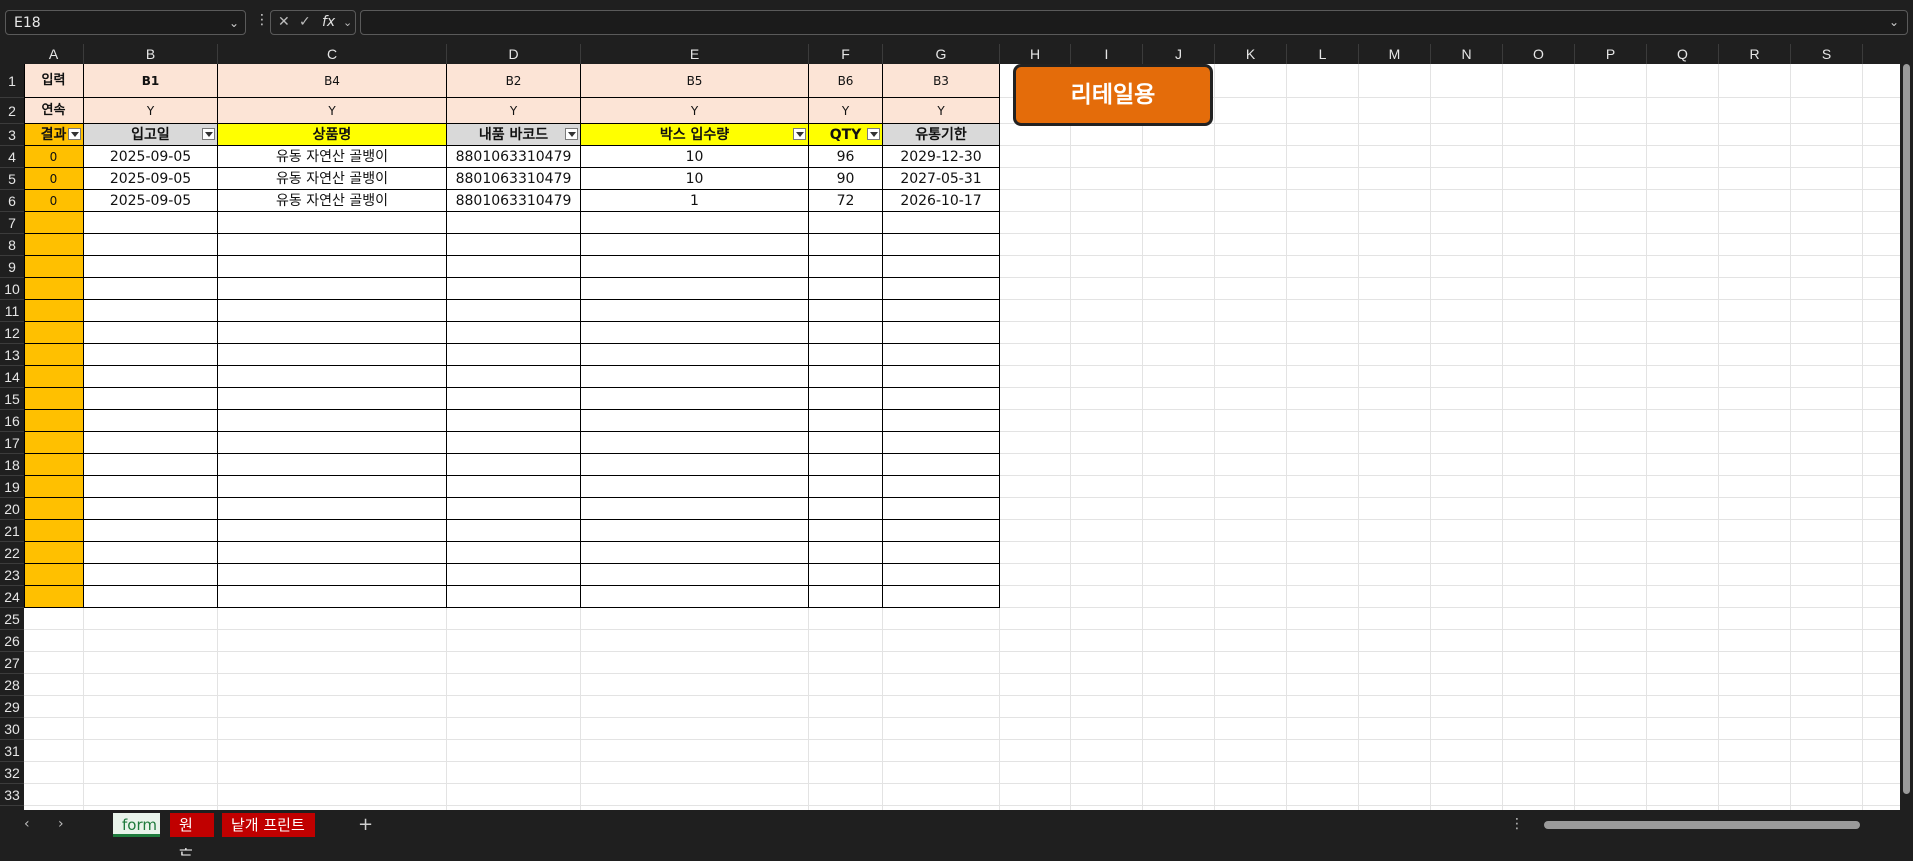 Image resolution: width=1913 pixels, height=861 pixels. I want to click on row-header: 22, so click(12, 553).